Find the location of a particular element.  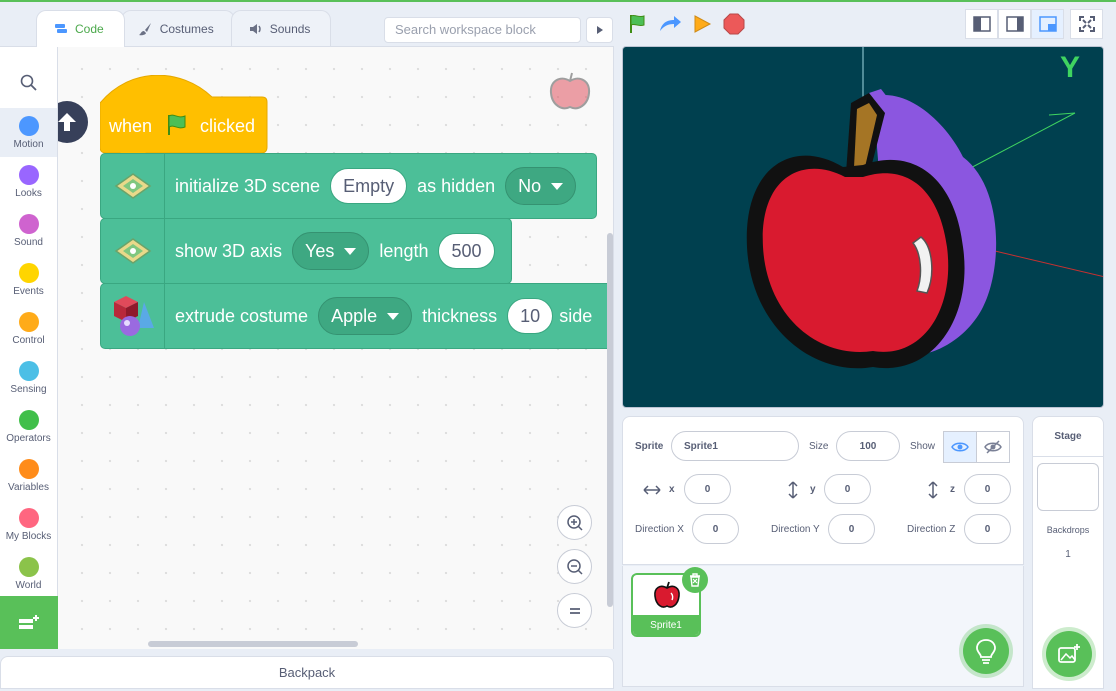

eye-icon is located at coordinates (960, 447).